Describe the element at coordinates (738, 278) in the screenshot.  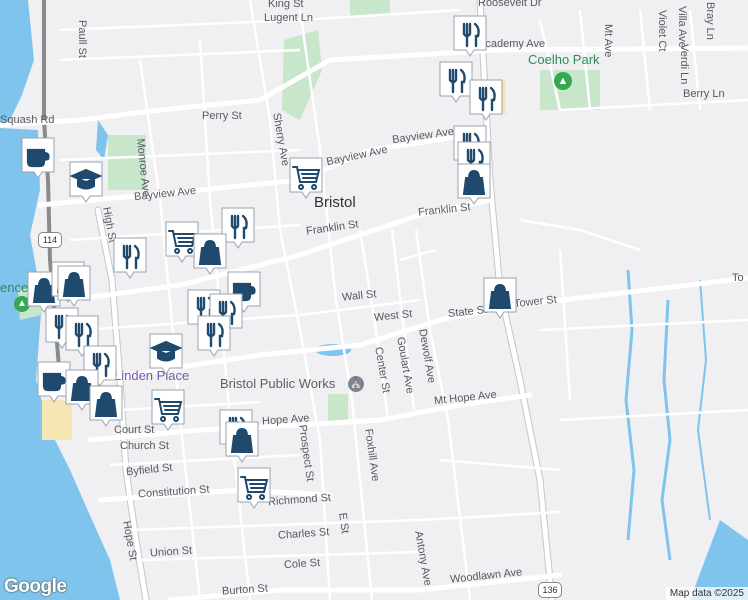
I see `street-label: To` at that location.